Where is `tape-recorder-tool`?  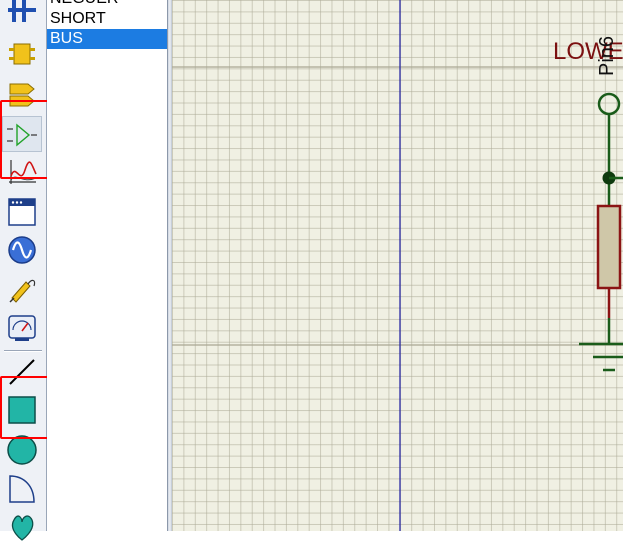 tape-recorder-tool is located at coordinates (22, 212).